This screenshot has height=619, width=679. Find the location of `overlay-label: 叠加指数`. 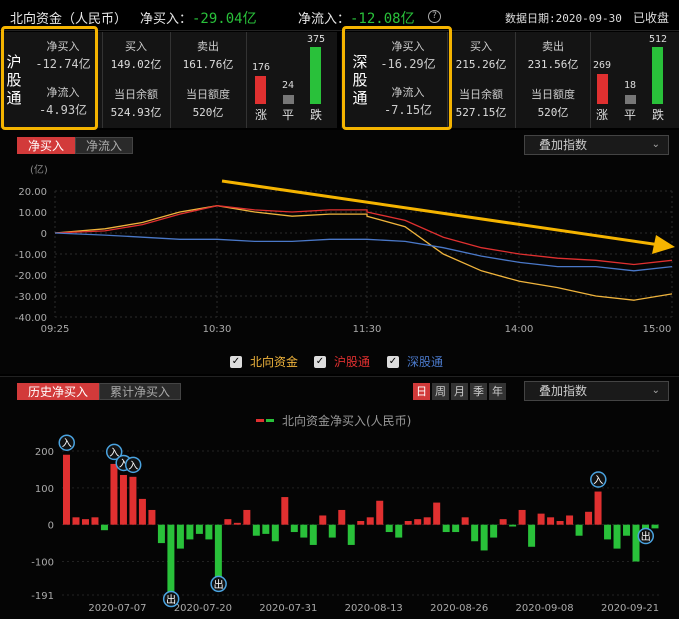

overlay-label: 叠加指数 is located at coordinates (563, 145).